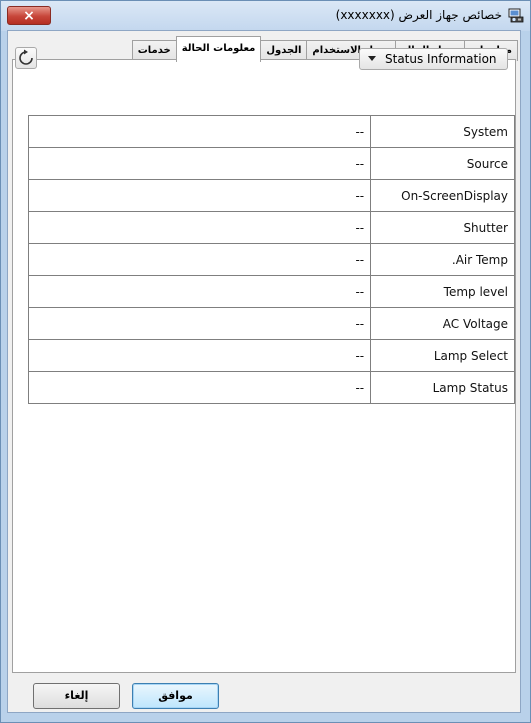 The width and height of the screenshot is (531, 723). What do you see at coordinates (372, 58) in the screenshot?
I see `dropdown-arrow-icon` at bounding box center [372, 58].